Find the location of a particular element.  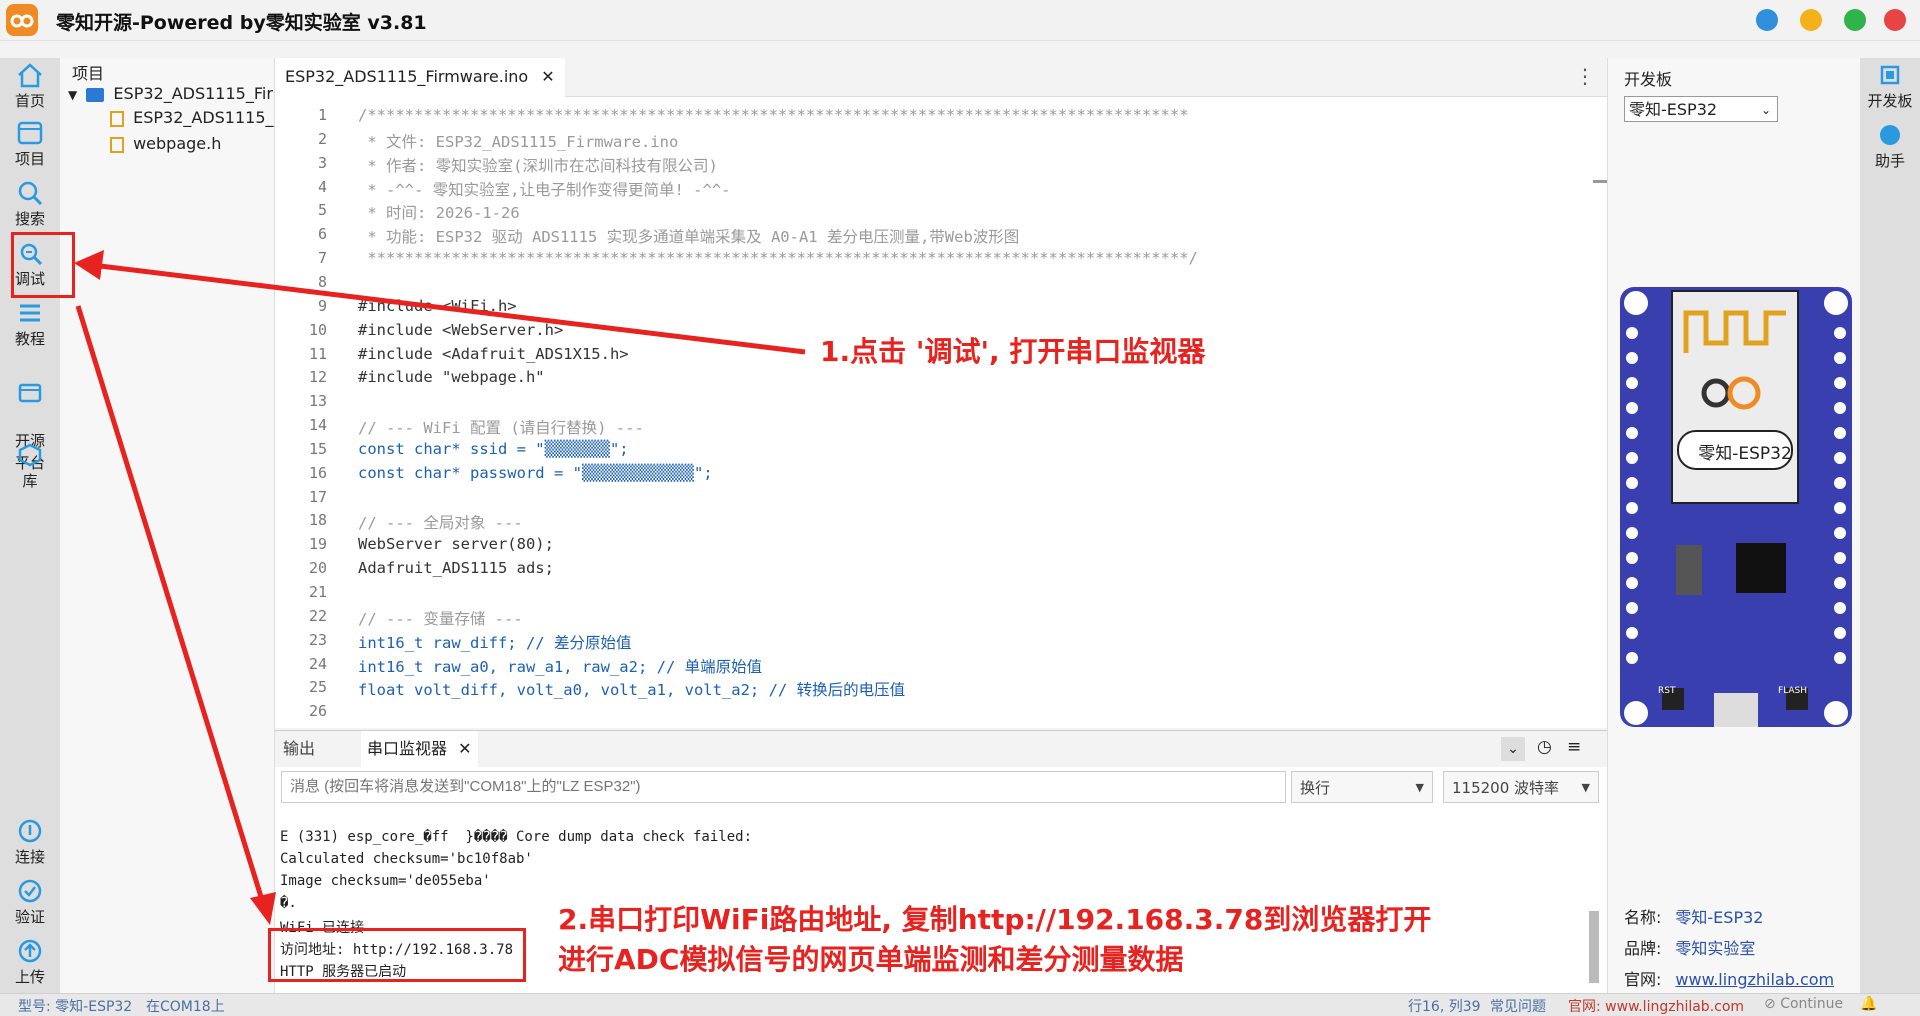

annotation-step2-line2: 进行ADC模拟信号的网页单端监测和差分测量数据 is located at coordinates (871, 959).